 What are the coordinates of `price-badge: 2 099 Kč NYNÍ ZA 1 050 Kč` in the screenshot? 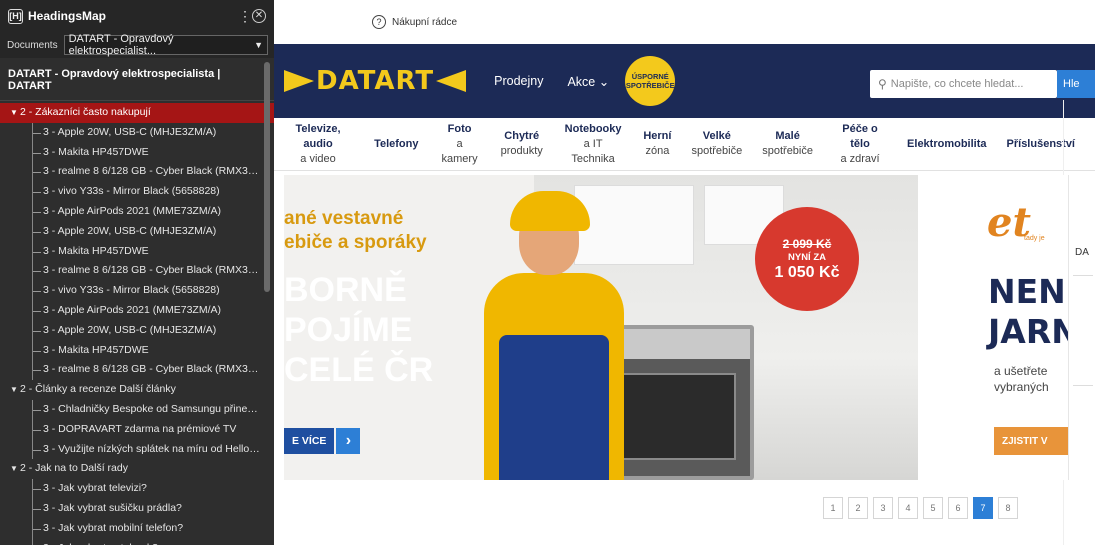 It's located at (807, 259).